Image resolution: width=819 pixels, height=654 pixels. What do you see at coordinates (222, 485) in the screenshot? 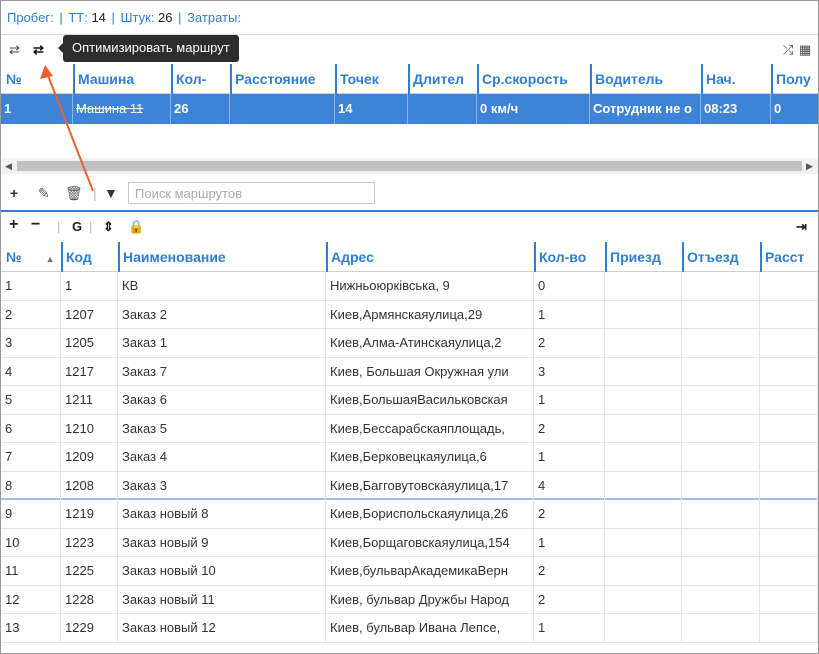
I see `cell-name: Заказ 3` at bounding box center [222, 485].